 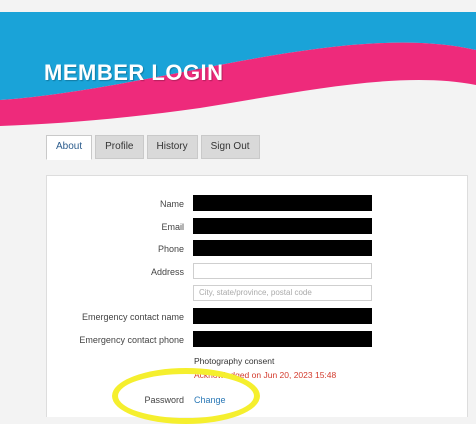 What do you see at coordinates (69, 147) in the screenshot?
I see `tab-about: About` at bounding box center [69, 147].